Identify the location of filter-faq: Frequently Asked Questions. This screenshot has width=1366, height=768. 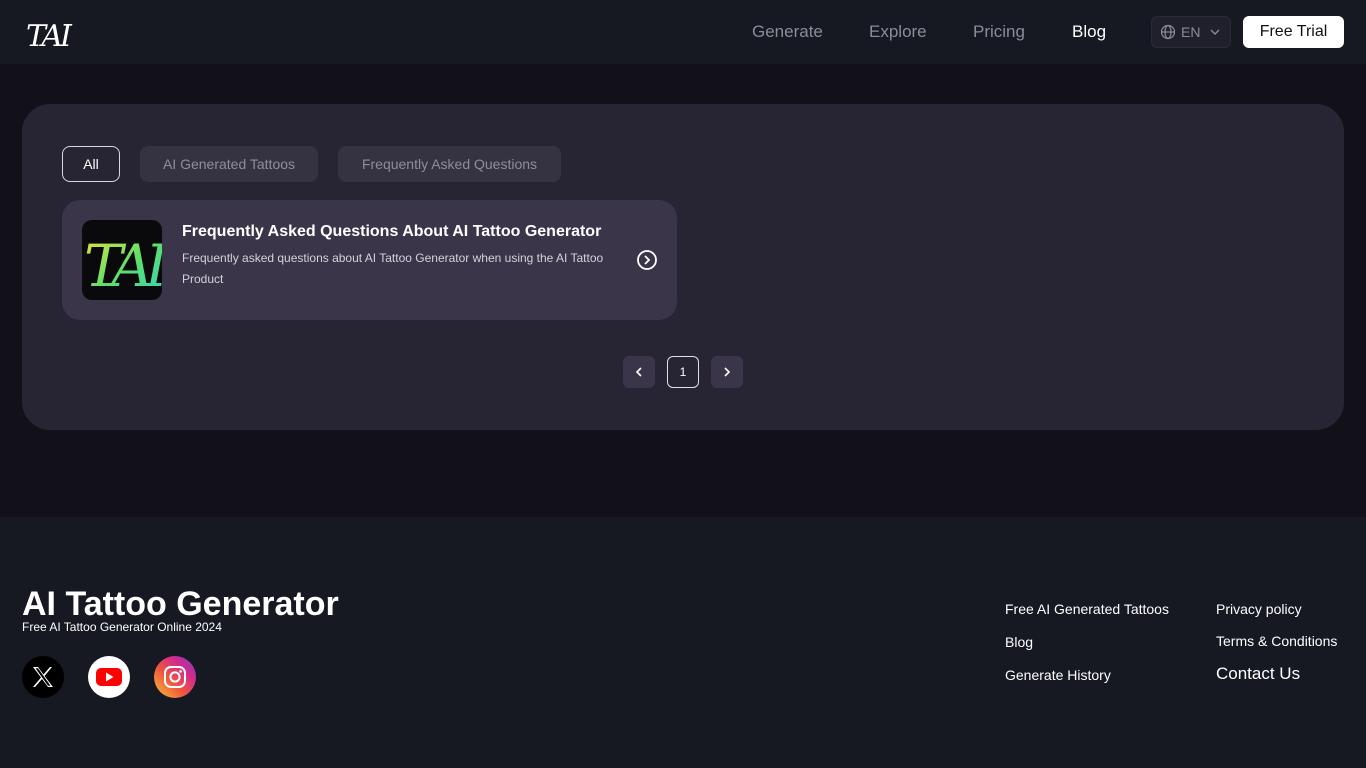
(449, 164).